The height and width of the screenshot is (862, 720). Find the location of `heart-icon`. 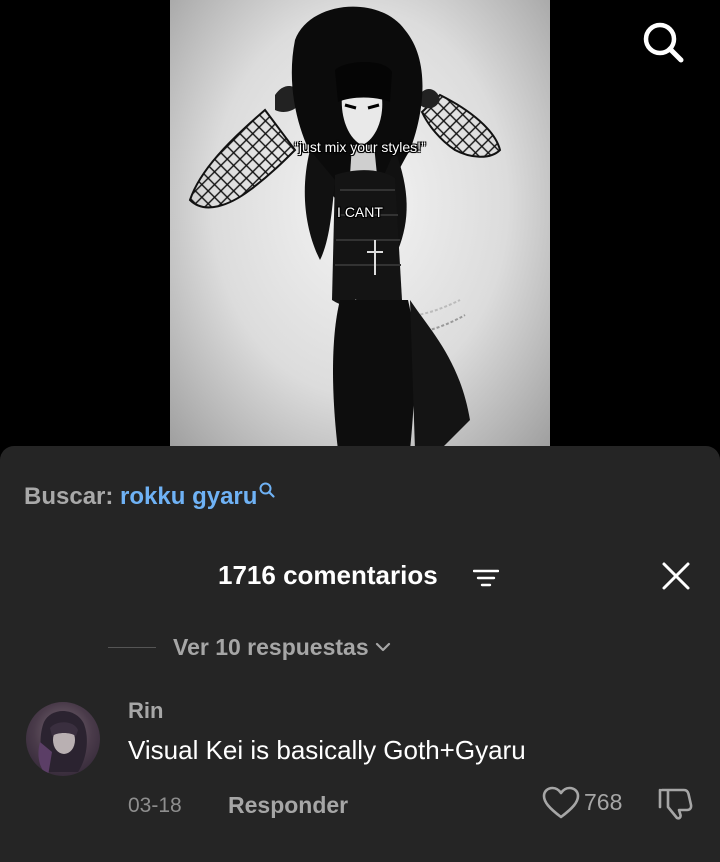

heart-icon is located at coordinates (561, 803).